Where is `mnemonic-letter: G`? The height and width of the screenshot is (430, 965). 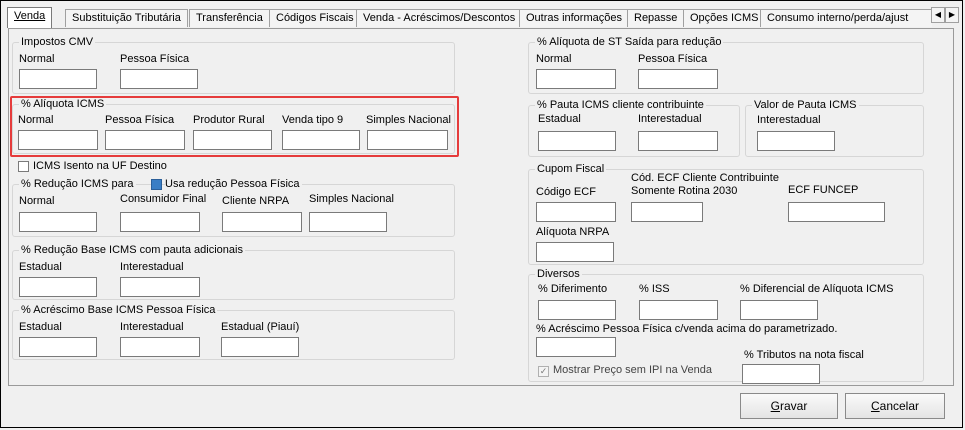 mnemonic-letter: G is located at coordinates (775, 406).